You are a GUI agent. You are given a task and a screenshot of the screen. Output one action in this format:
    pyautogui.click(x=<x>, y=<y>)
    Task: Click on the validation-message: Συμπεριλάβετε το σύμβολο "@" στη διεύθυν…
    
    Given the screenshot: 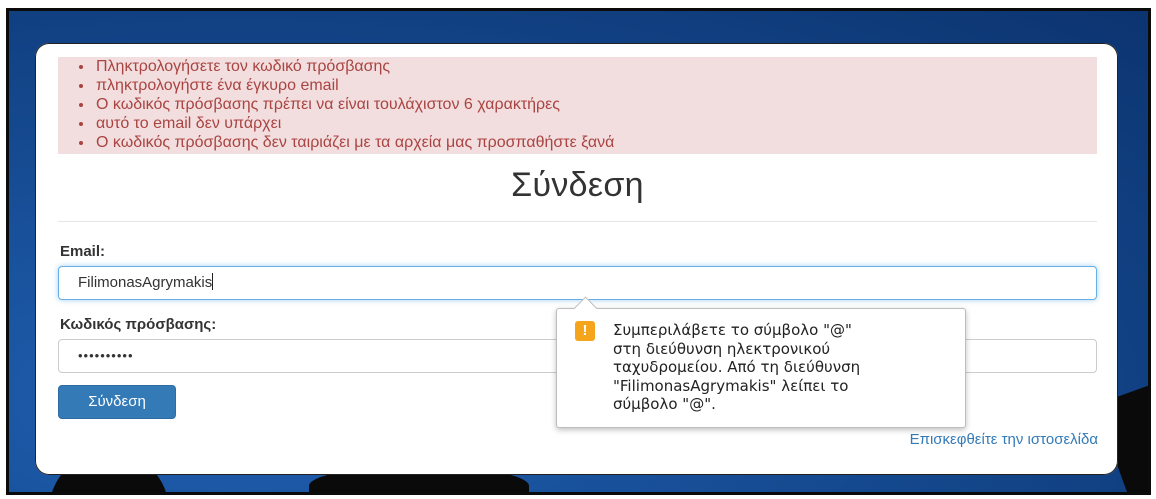 What is the action you would take?
    pyautogui.click(x=737, y=367)
    